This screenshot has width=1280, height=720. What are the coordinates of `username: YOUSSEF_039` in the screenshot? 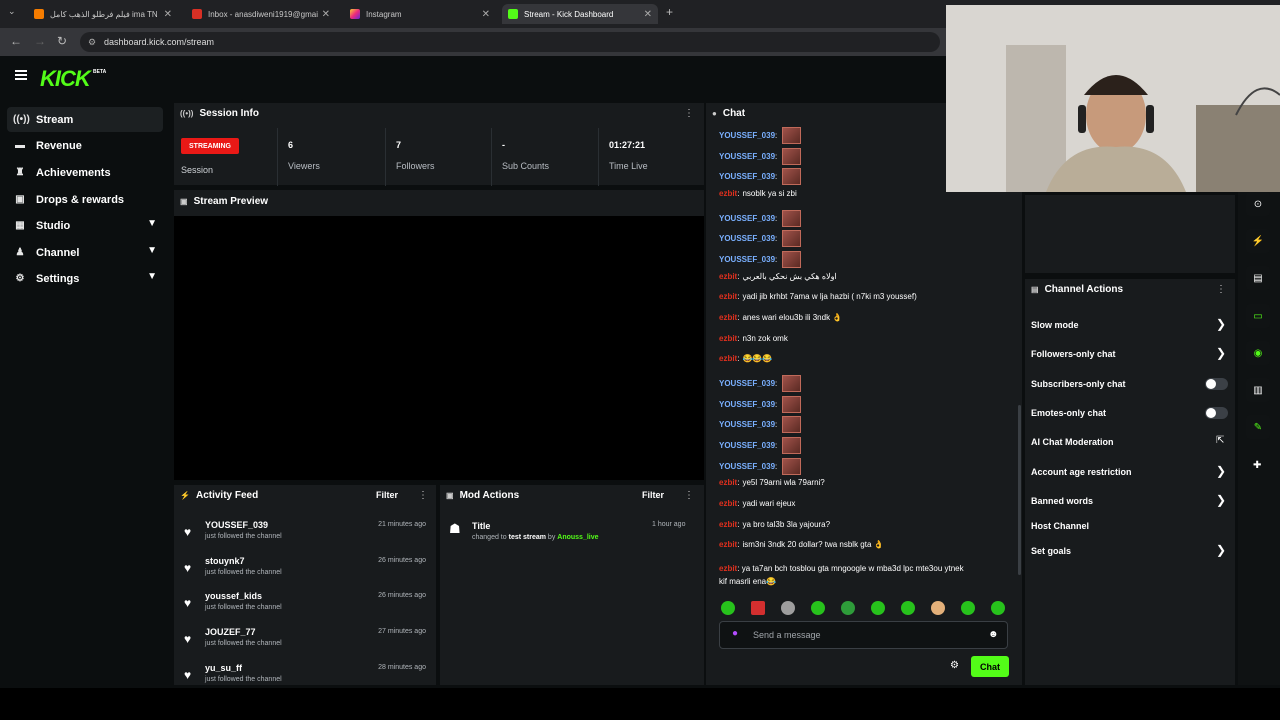 It's located at (236, 525).